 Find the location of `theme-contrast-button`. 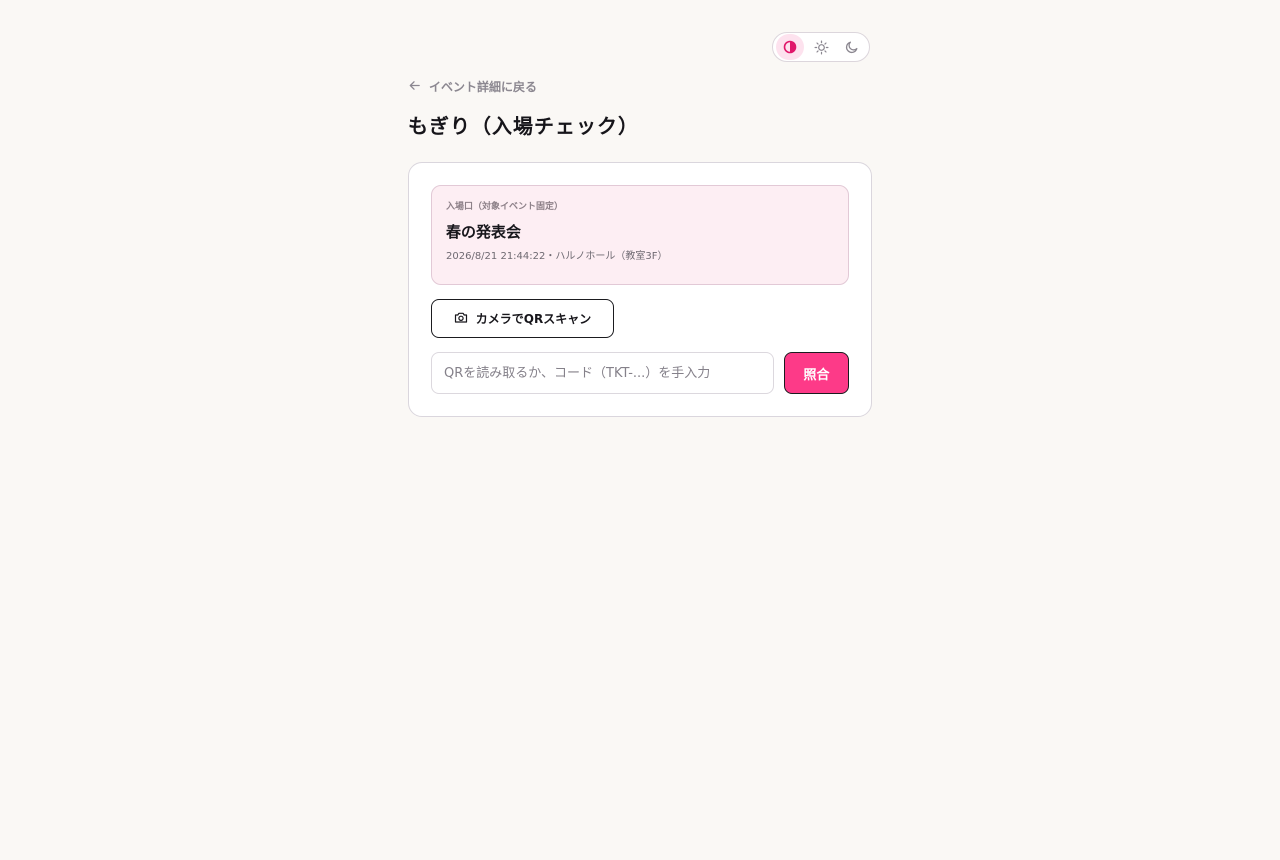

theme-contrast-button is located at coordinates (790, 47).